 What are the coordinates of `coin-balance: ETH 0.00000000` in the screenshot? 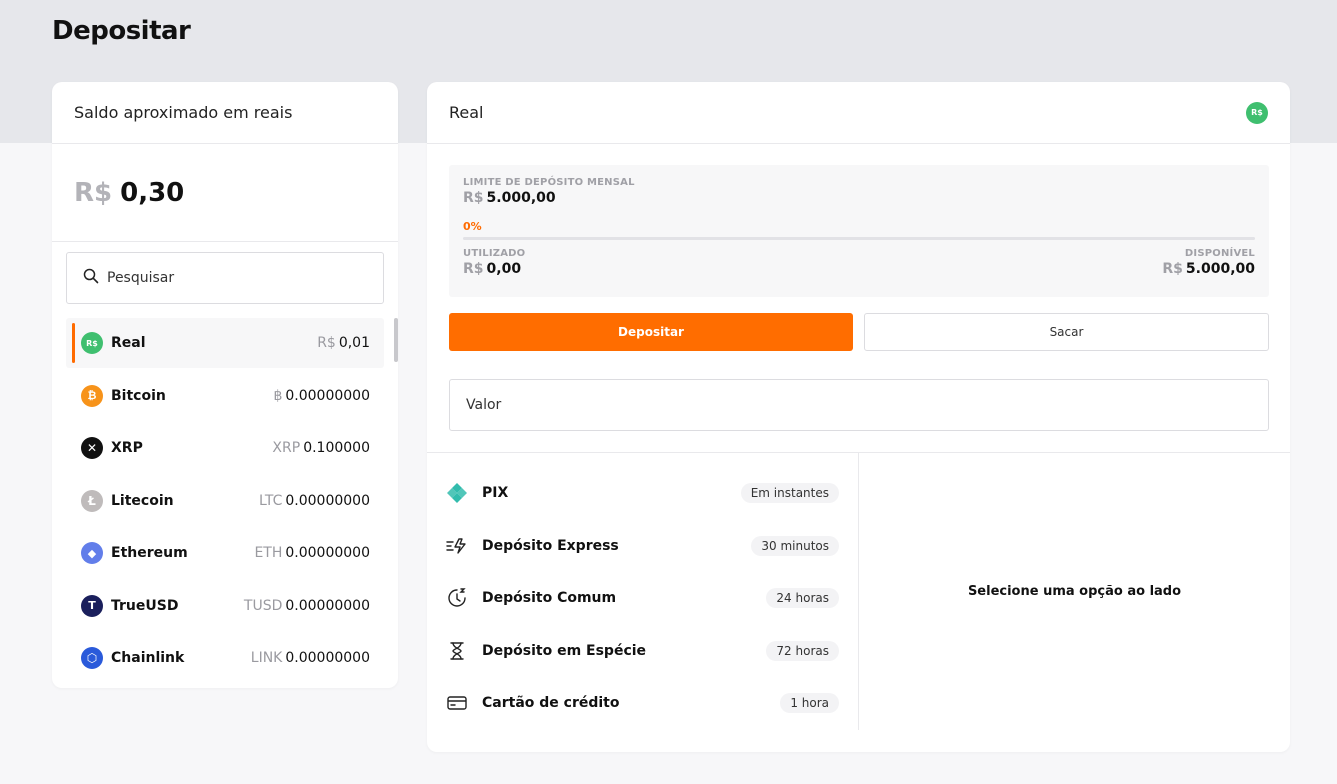 It's located at (312, 553).